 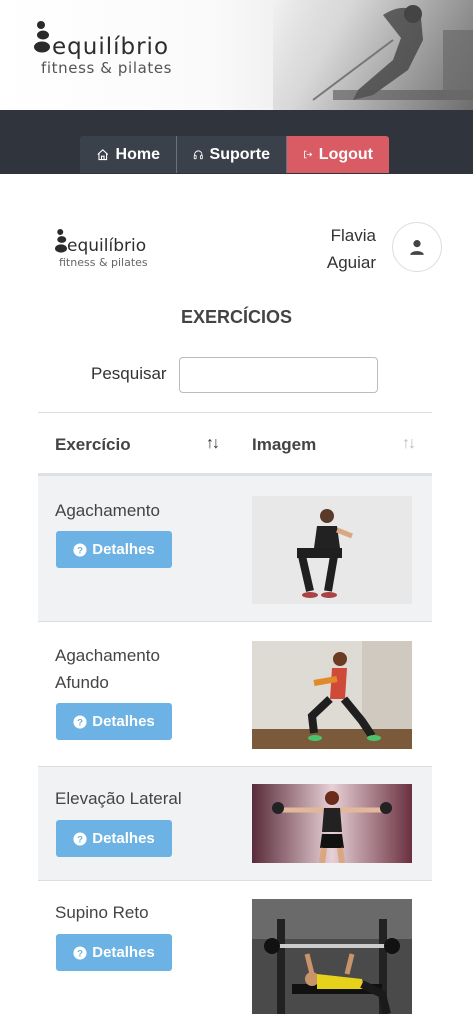 What do you see at coordinates (235, 549) in the screenshot?
I see `table-row: Agachamento ? Detalhes` at bounding box center [235, 549].